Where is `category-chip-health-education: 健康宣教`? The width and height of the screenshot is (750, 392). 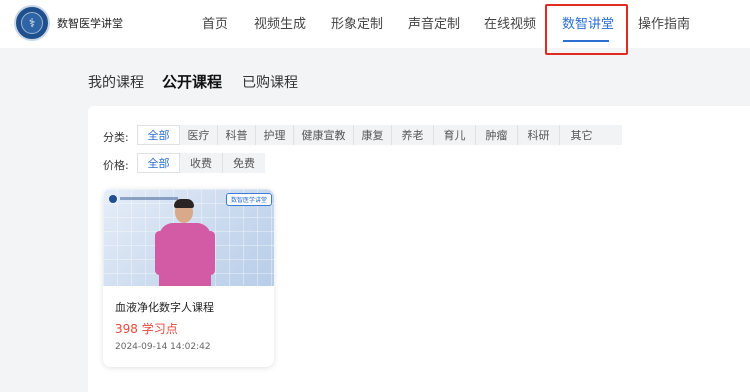
category-chip-health-education: 健康宣教 is located at coordinates (324, 135).